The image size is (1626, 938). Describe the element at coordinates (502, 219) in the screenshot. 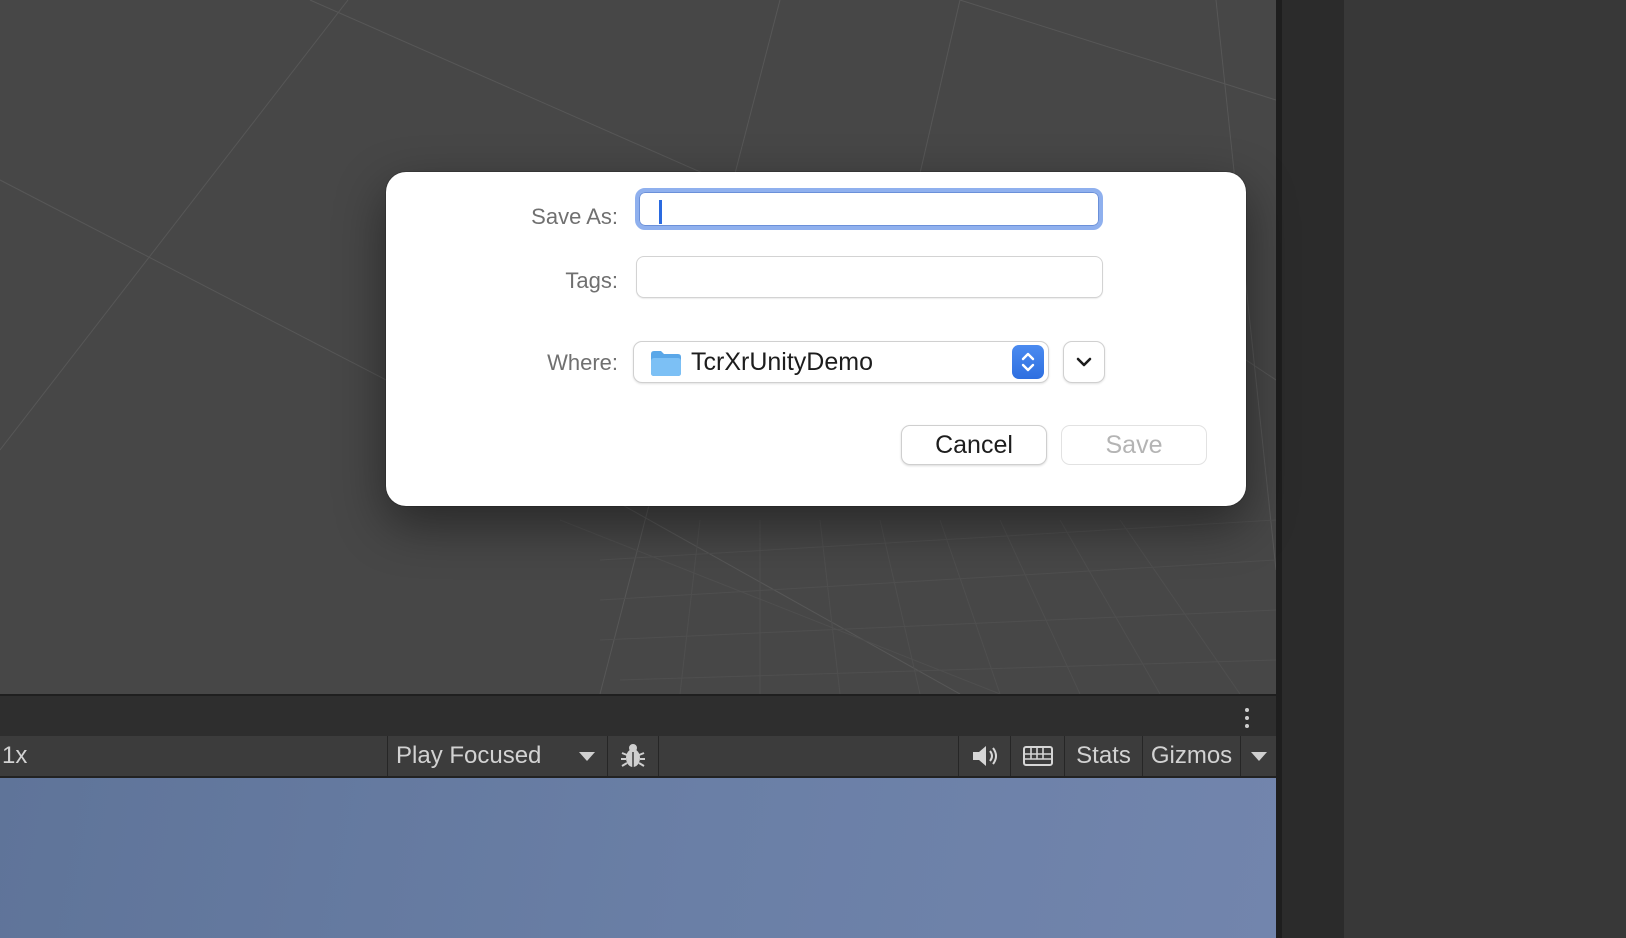

I see `save-as-label-wrap: Save As:` at that location.